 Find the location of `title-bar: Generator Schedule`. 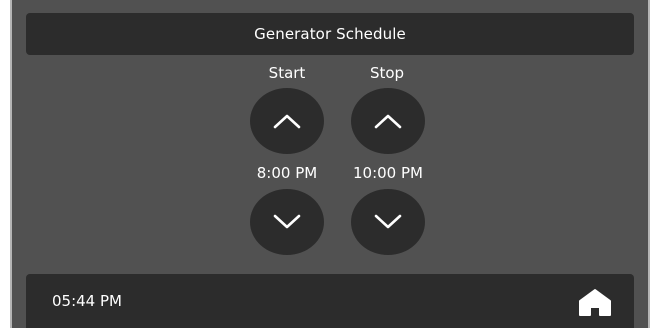

title-bar: Generator Schedule is located at coordinates (330, 34).